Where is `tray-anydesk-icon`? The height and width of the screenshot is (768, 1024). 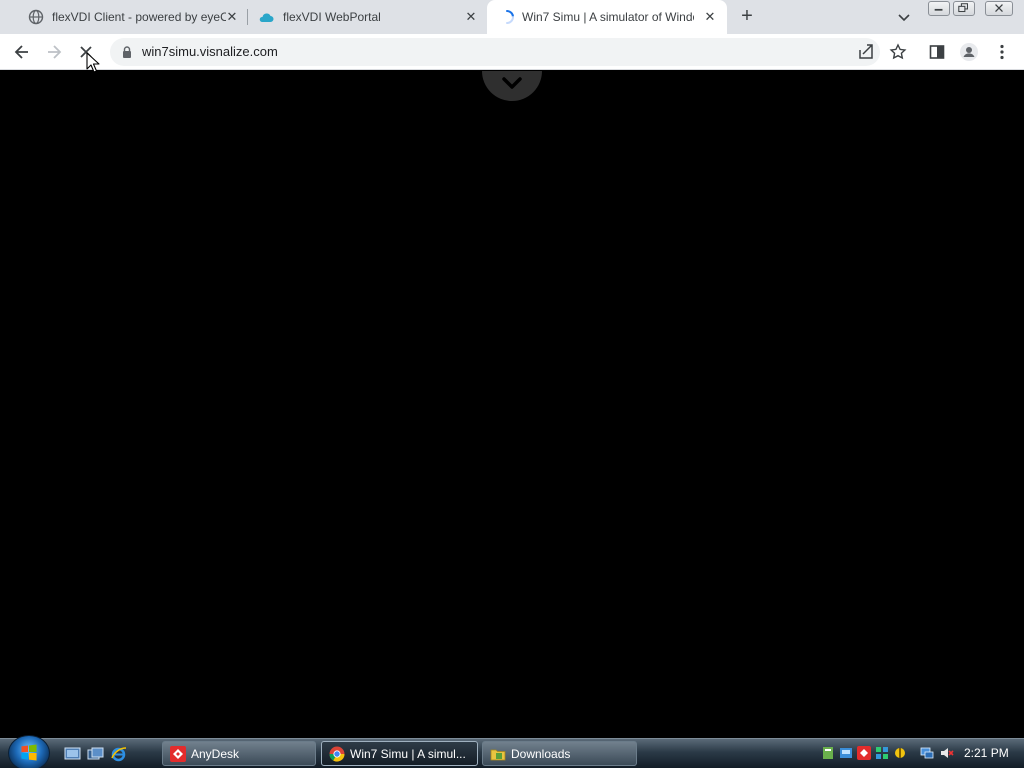
tray-anydesk-icon is located at coordinates (864, 753).